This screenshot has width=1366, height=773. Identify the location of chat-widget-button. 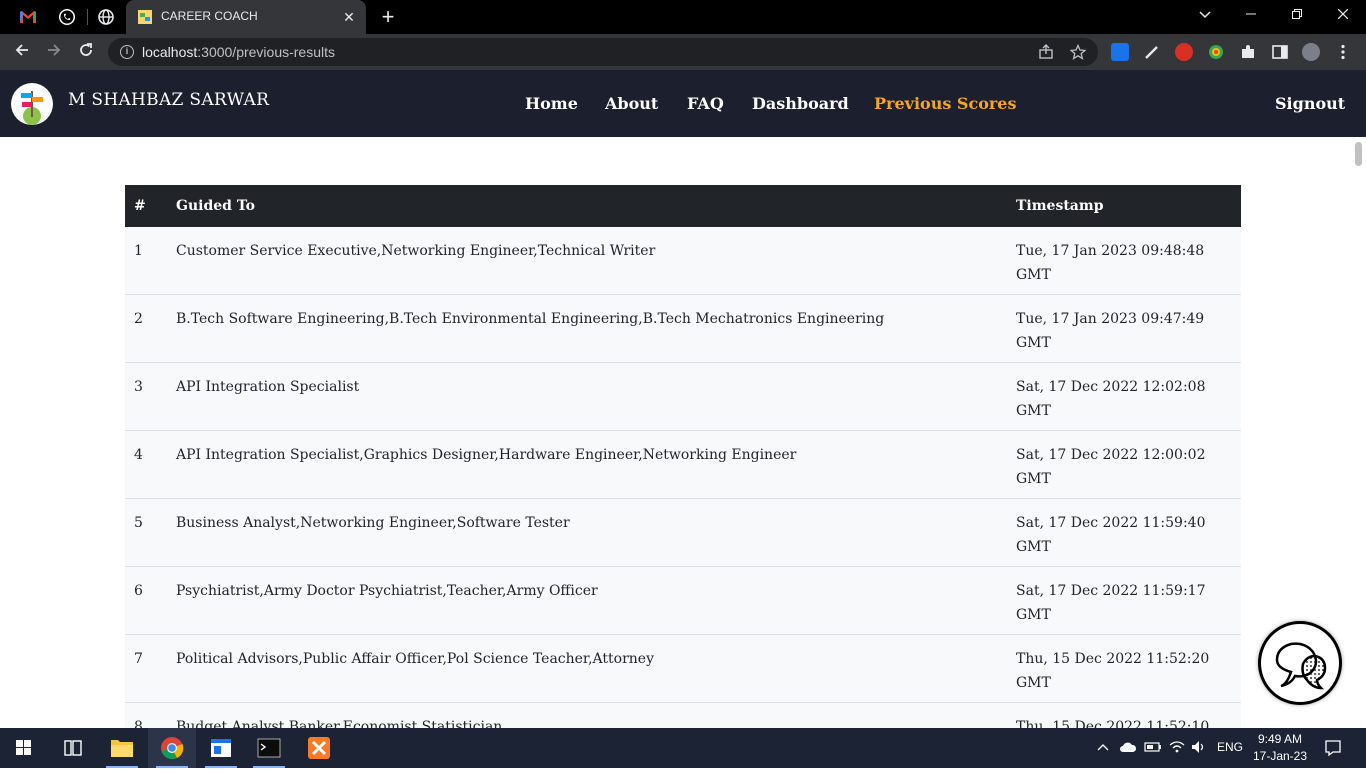
(1300, 663).